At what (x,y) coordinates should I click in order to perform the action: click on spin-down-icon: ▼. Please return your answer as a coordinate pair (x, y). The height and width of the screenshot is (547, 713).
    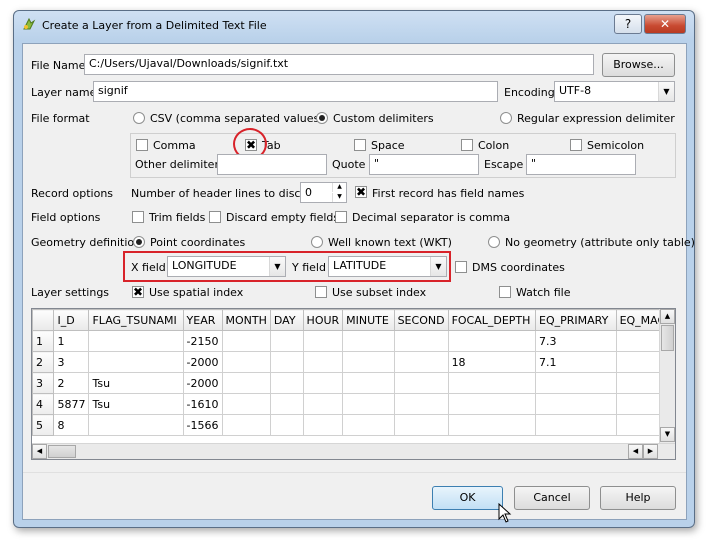
    Looking at the image, I should click on (339, 197).